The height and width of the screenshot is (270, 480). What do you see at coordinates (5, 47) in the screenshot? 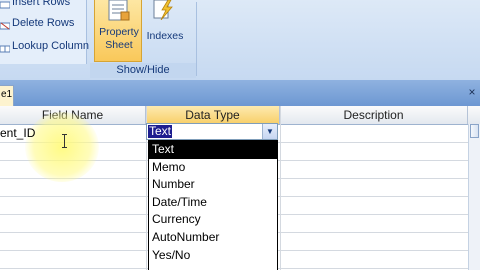
I see `lookup-column-icon` at bounding box center [5, 47].